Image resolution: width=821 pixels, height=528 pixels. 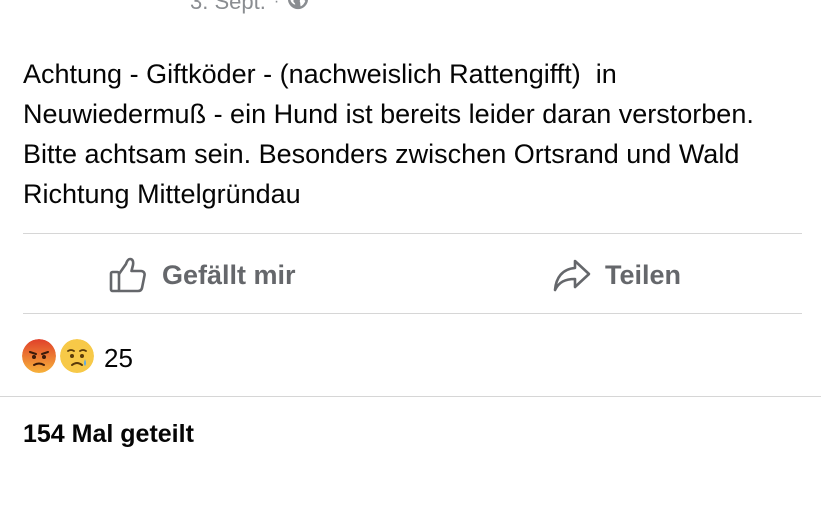 What do you see at coordinates (39, 358) in the screenshot?
I see `angry-face-icon` at bounding box center [39, 358].